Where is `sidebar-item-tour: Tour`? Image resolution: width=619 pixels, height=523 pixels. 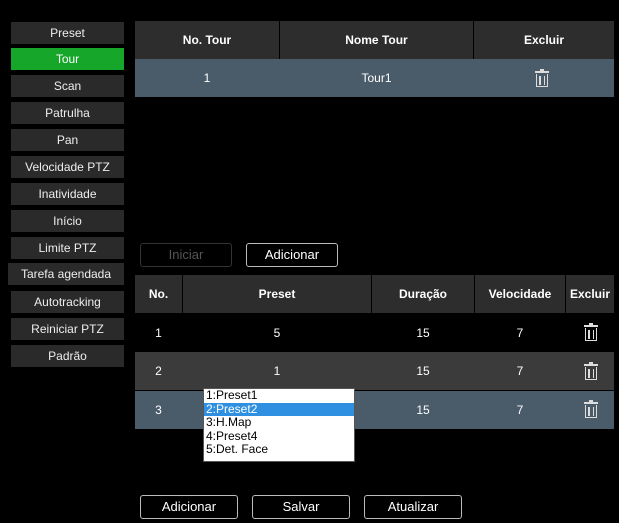 sidebar-item-tour: Tour is located at coordinates (67, 59).